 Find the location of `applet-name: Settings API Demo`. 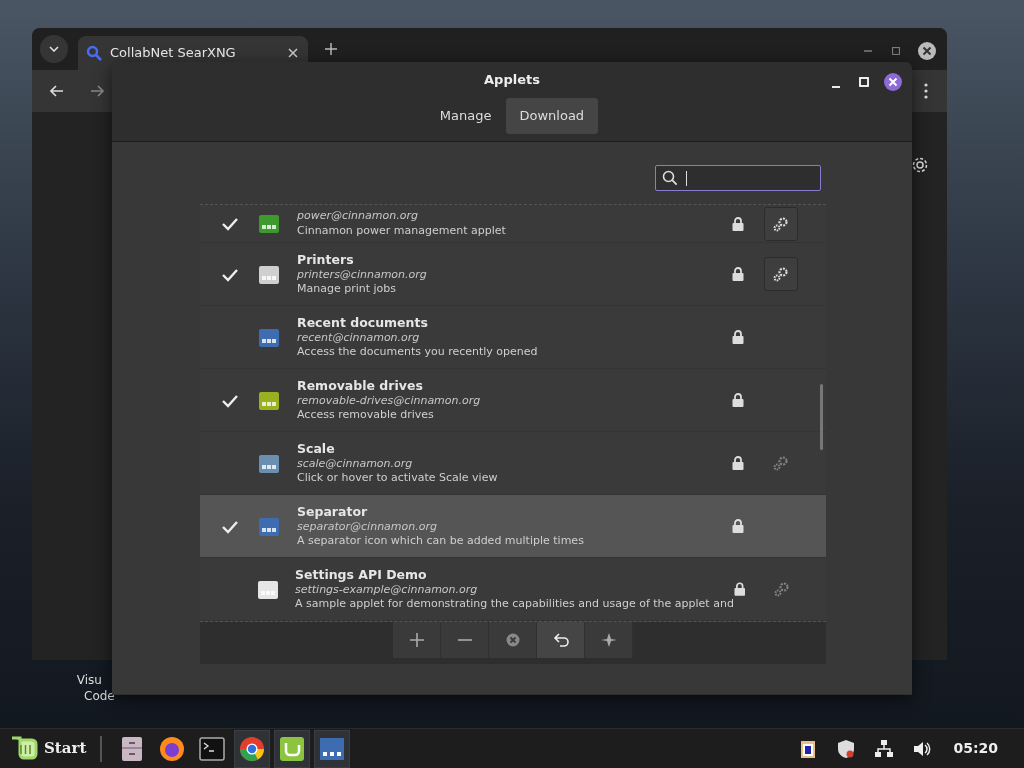

applet-name: Settings API Demo is located at coordinates (361, 574).